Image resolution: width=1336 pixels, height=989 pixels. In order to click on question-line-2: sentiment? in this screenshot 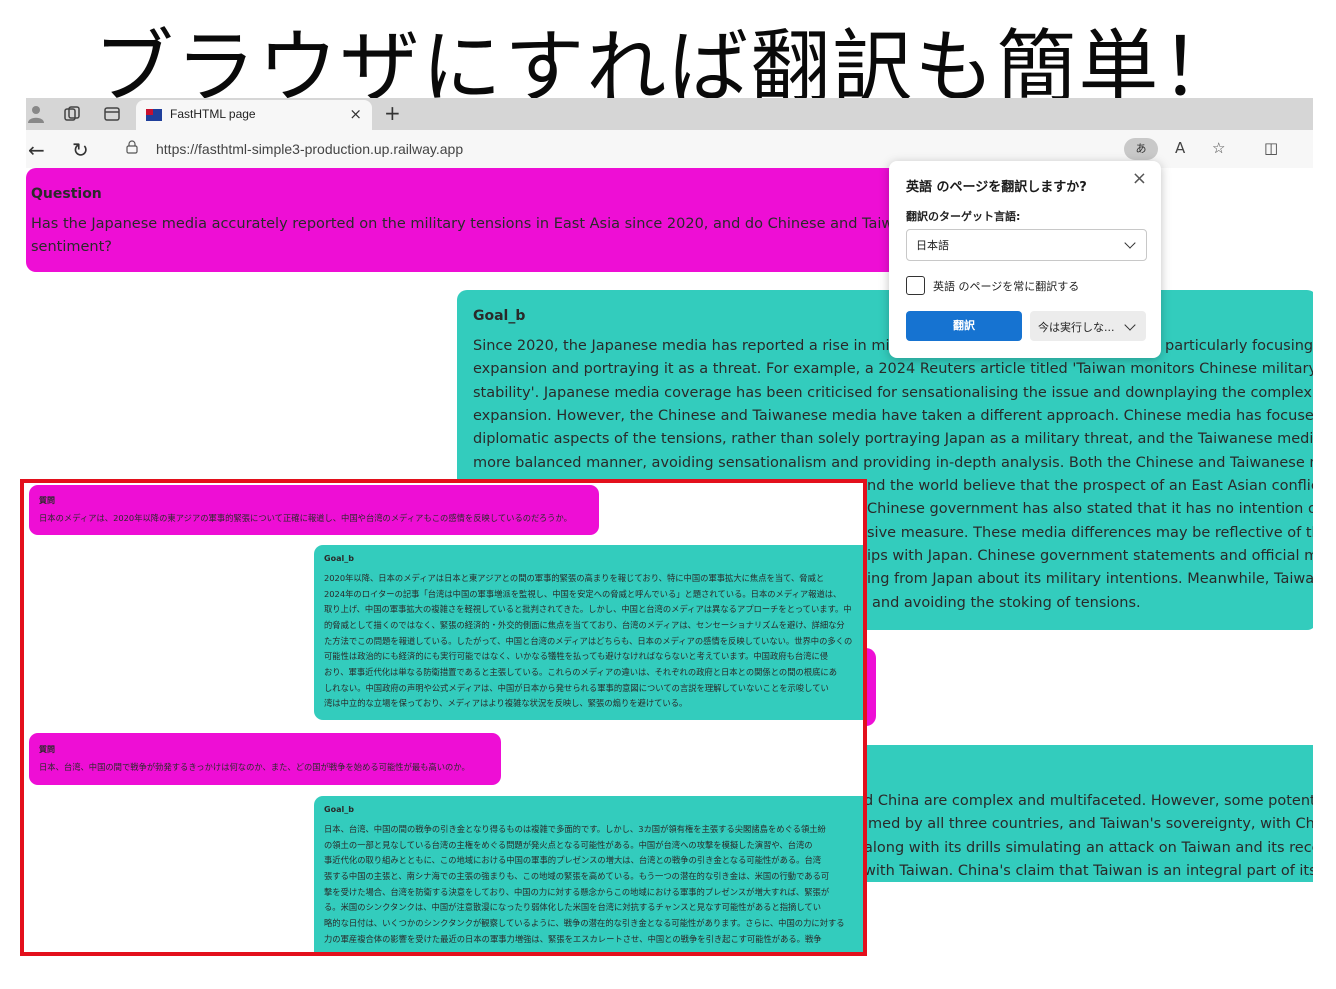, I will do `click(71, 247)`.